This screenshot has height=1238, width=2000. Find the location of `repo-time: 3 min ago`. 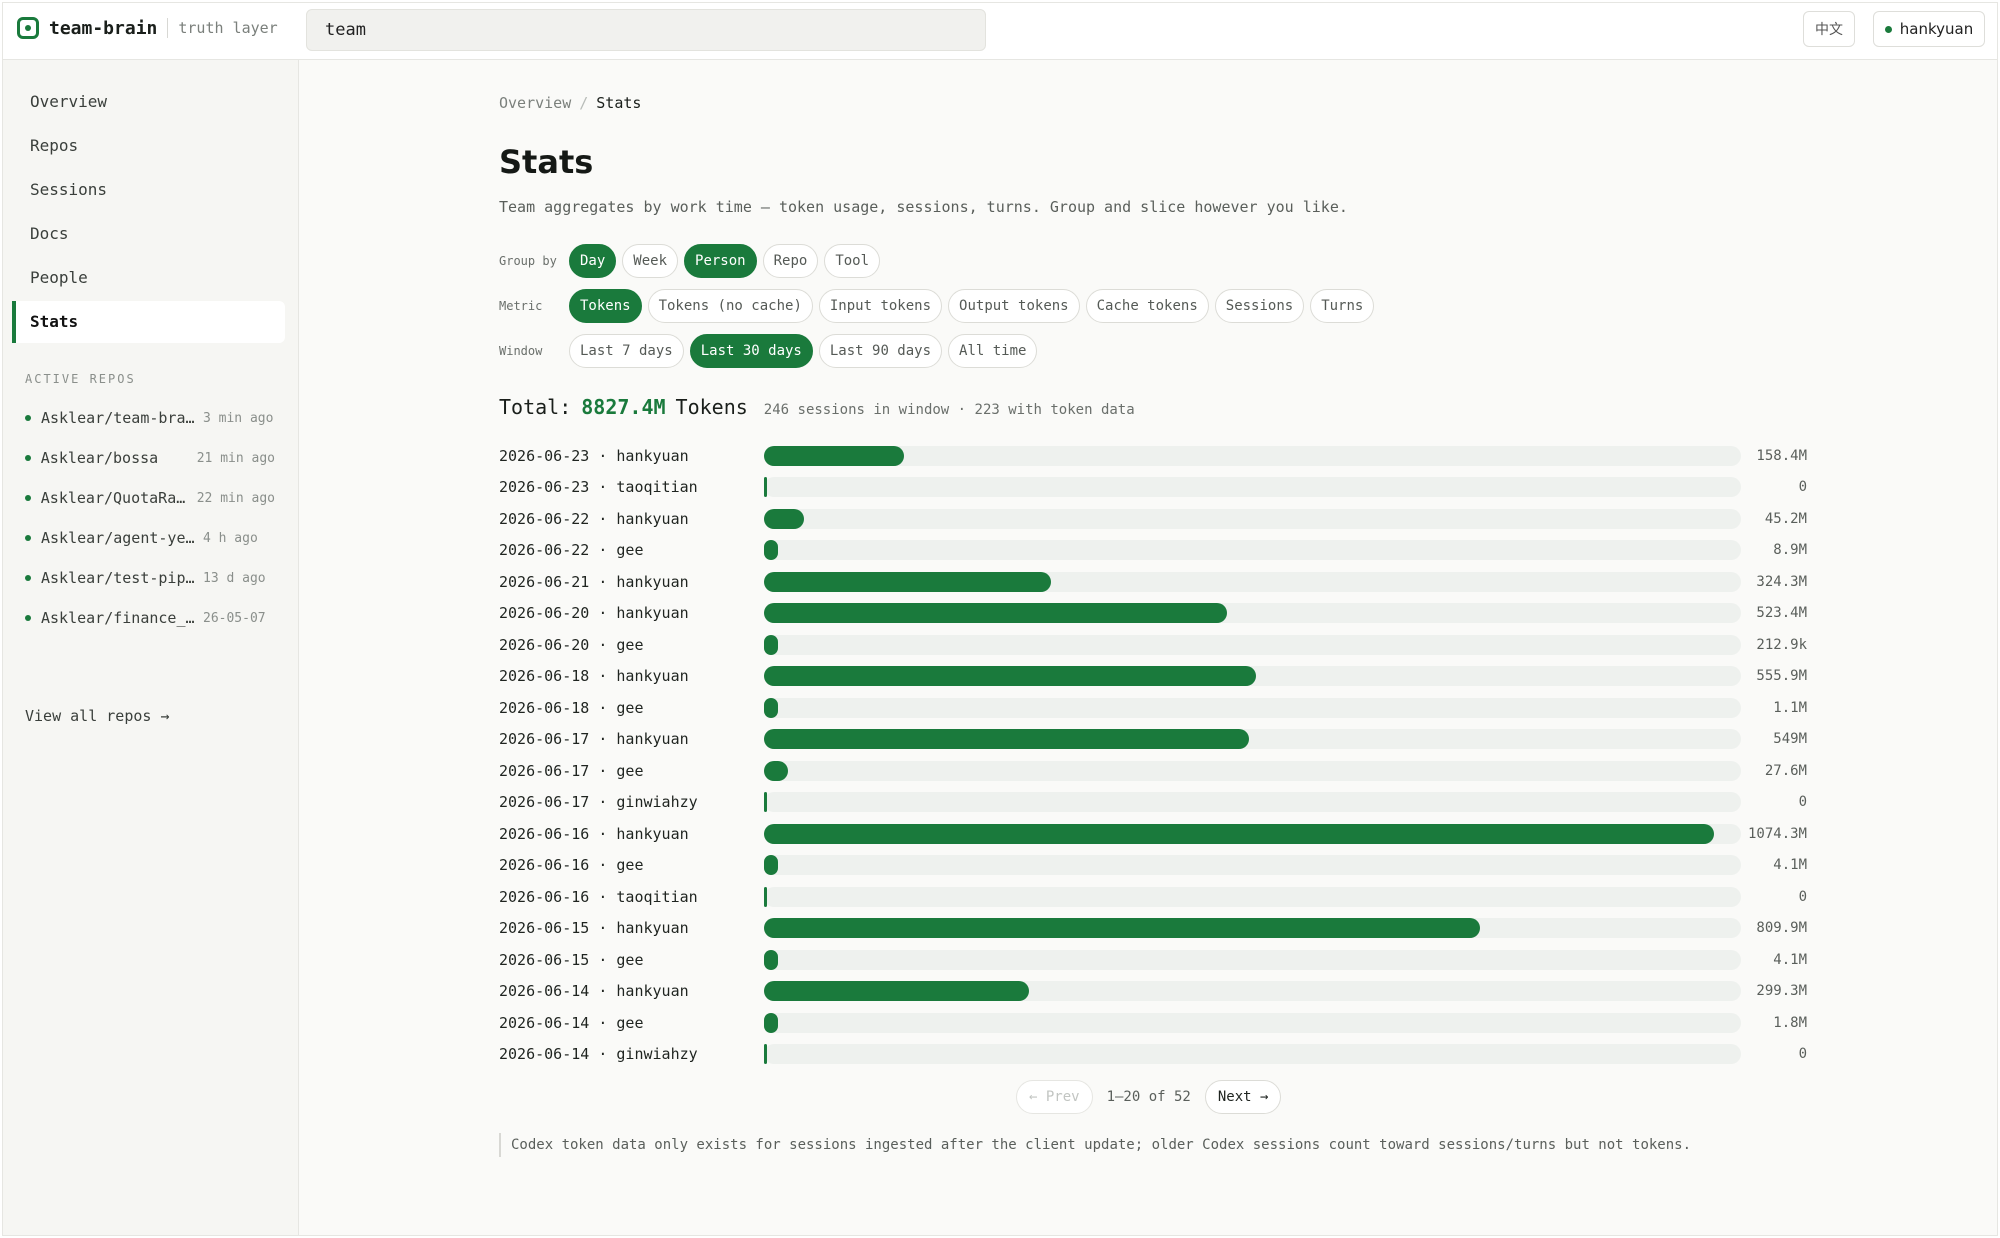

repo-time: 3 min ago is located at coordinates (238, 418).